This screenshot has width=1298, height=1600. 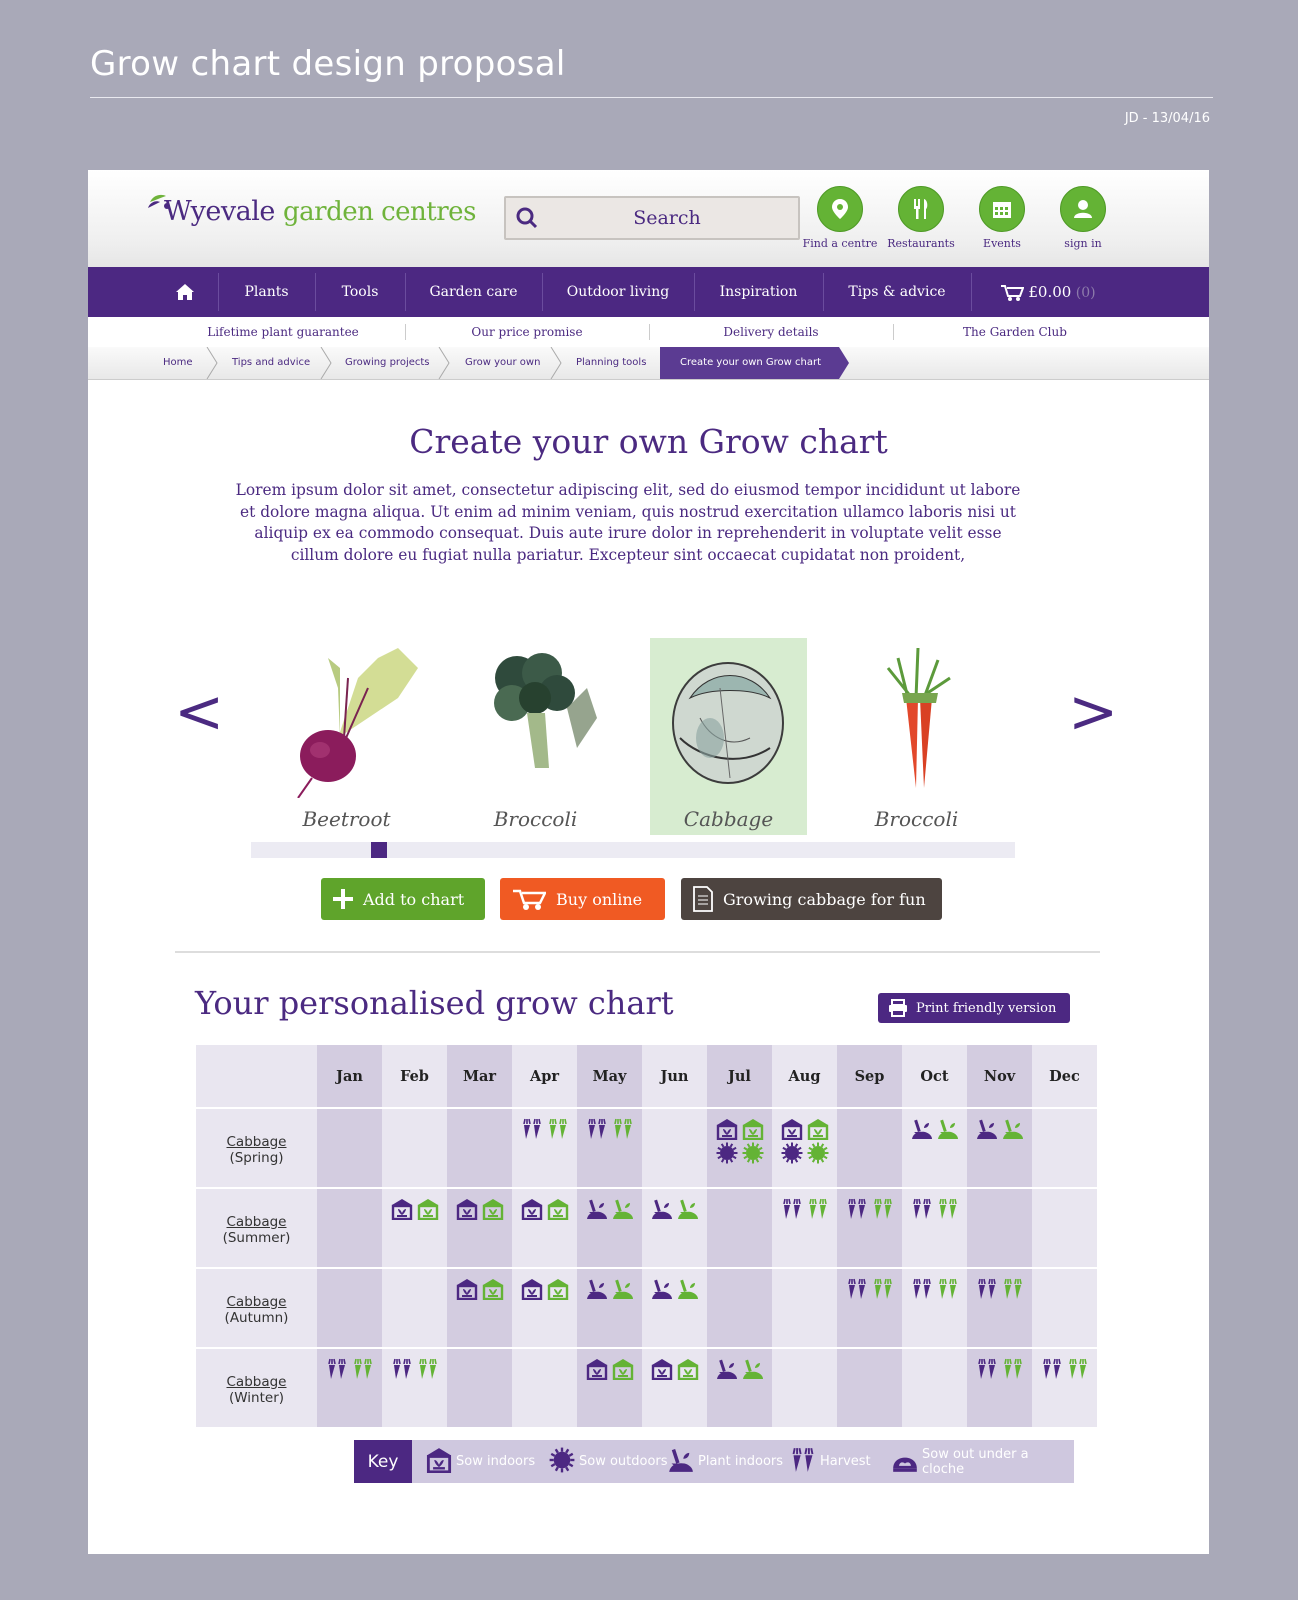 What do you see at coordinates (633, 850) in the screenshot?
I see `carousel-scrollbar` at bounding box center [633, 850].